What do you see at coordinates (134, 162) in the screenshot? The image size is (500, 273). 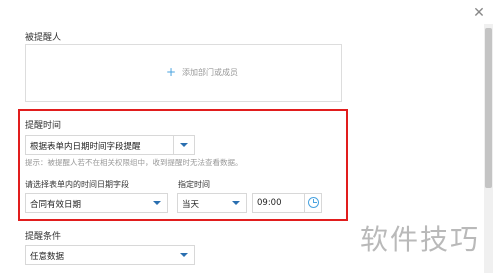 I see `permission-hint: 提示：被提醒人若不在相关权限组中，收到提醒时无法查看数据。` at bounding box center [134, 162].